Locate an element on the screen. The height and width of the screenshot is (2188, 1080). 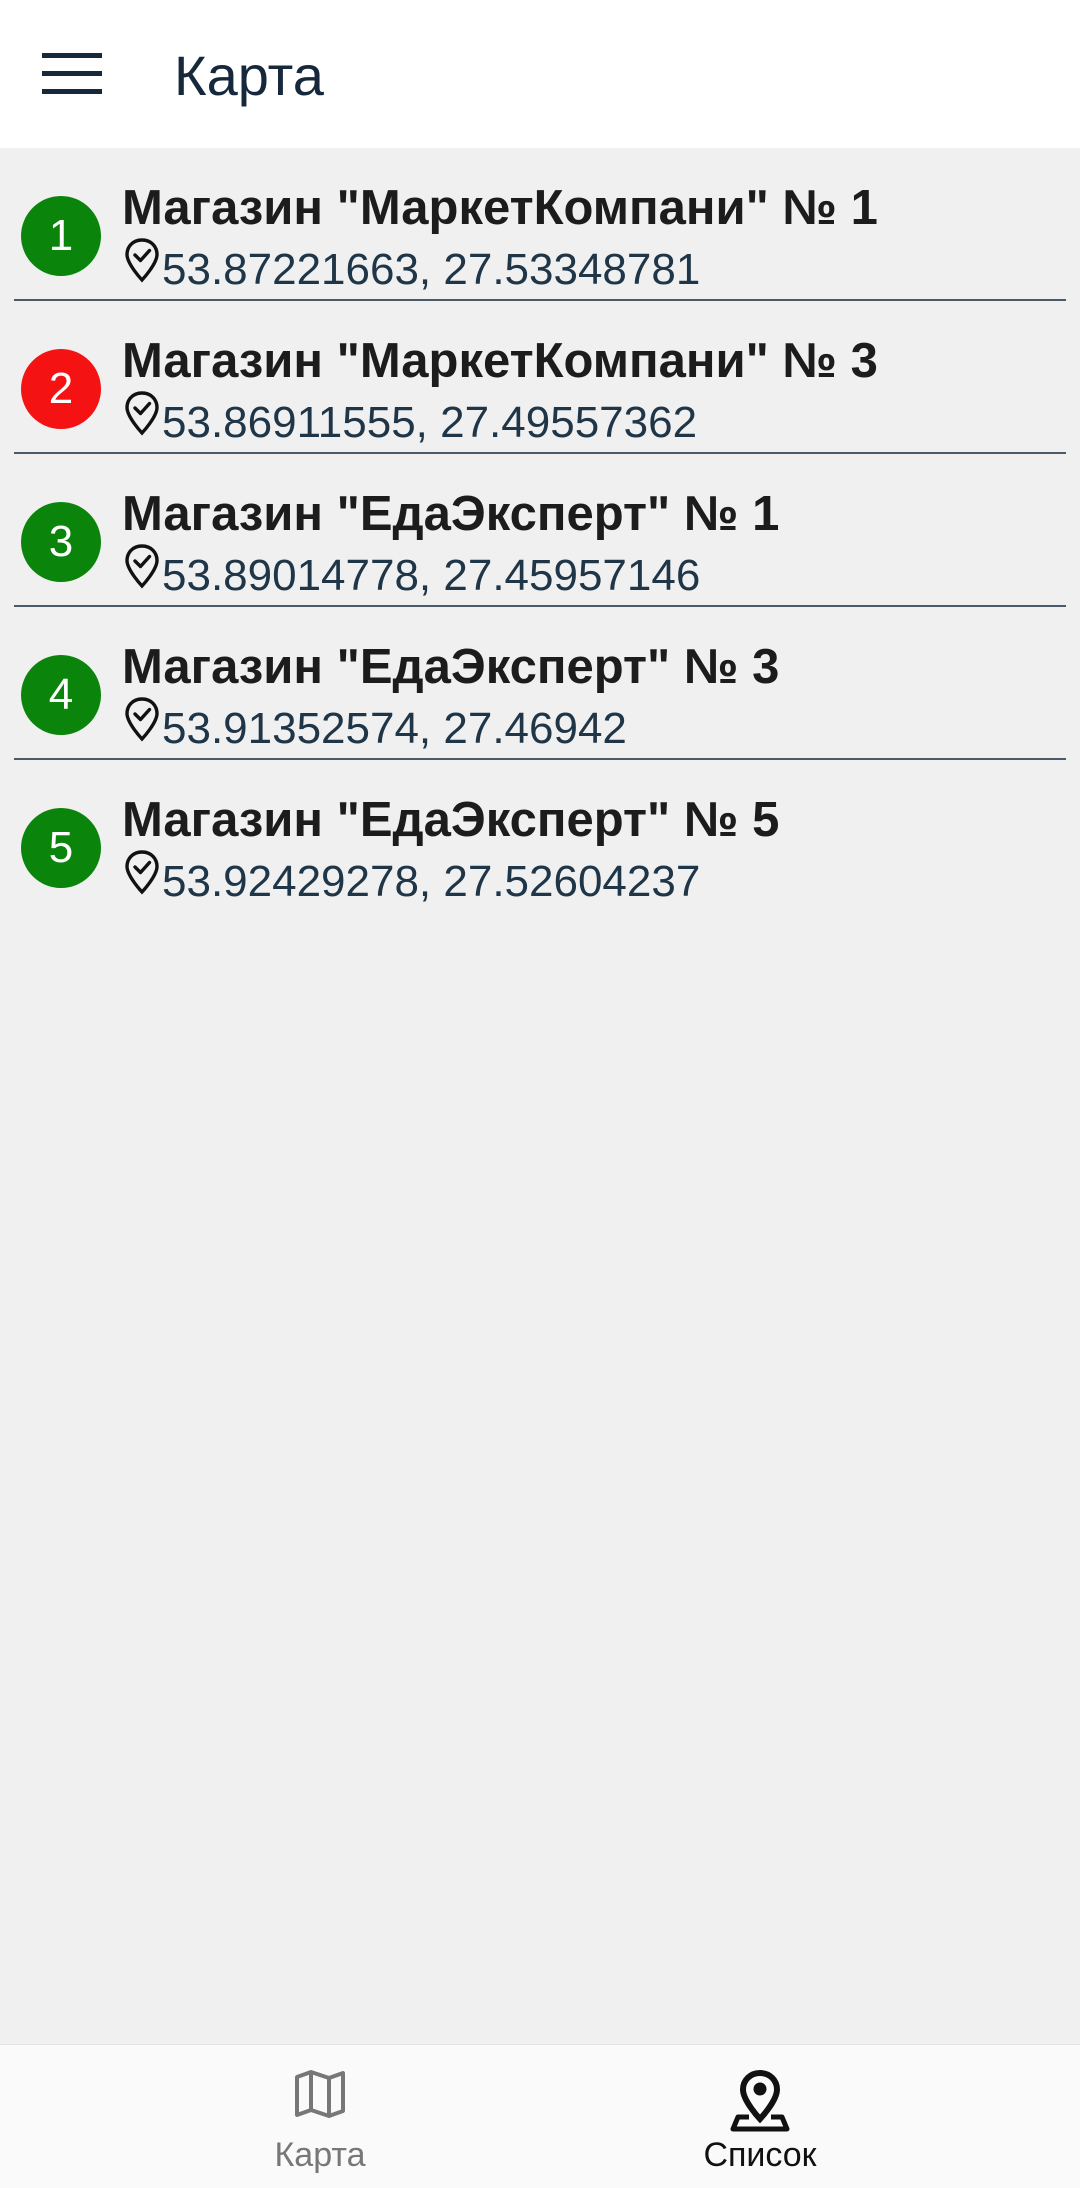
store-coordinates: 53.87221663, 27.53348781 is located at coordinates (431, 269).